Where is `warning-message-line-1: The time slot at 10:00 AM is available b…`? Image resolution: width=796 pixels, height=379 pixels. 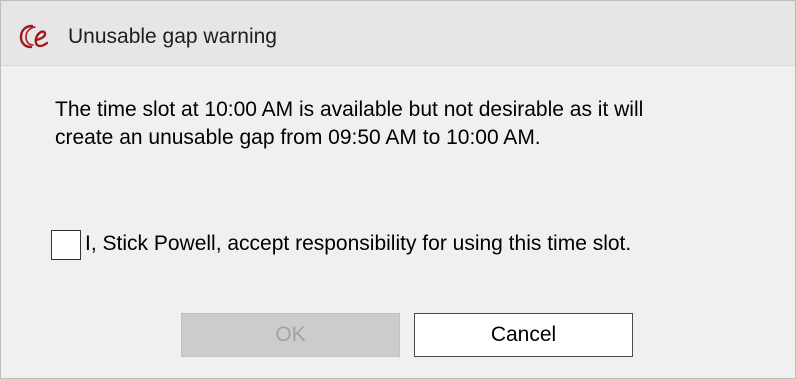
warning-message-line-1: The time slot at 10:00 AM is available b… is located at coordinates (349, 109).